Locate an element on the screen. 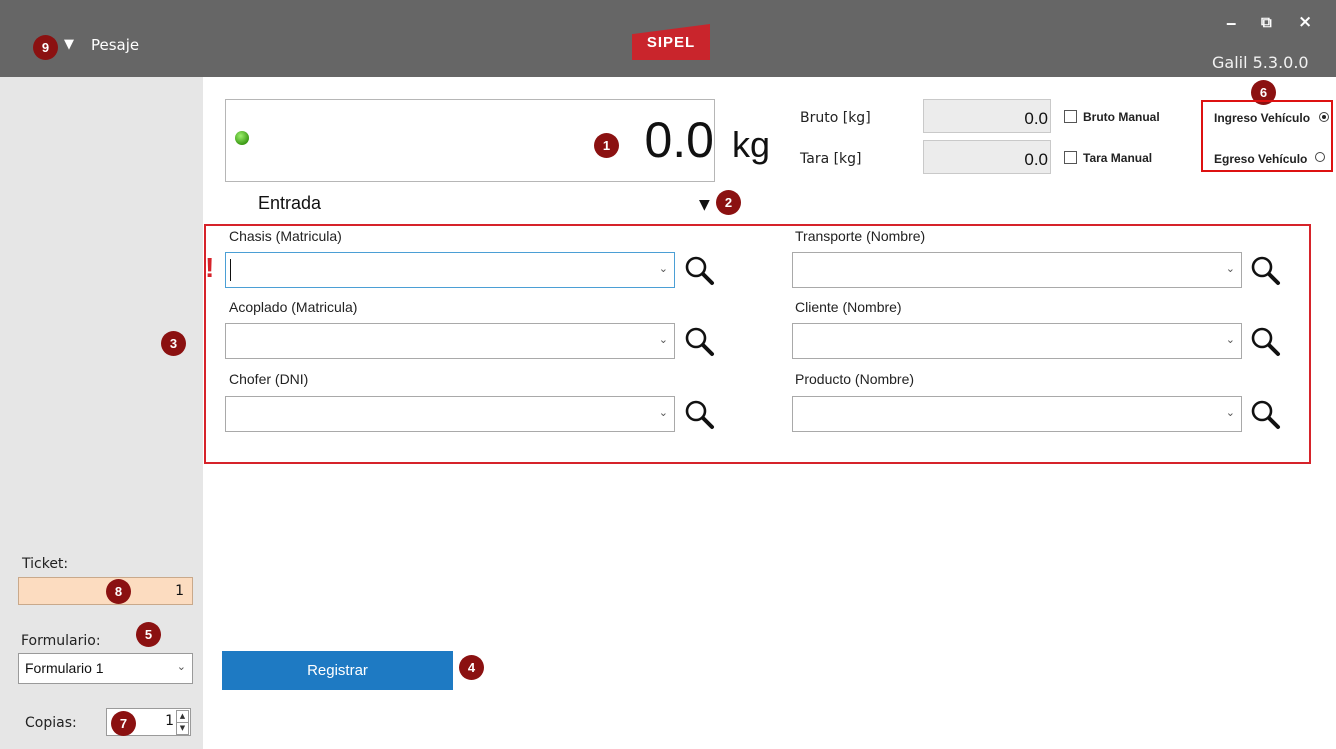 This screenshot has height=749, width=1336. formulario-label: Formulario: is located at coordinates (61, 641).